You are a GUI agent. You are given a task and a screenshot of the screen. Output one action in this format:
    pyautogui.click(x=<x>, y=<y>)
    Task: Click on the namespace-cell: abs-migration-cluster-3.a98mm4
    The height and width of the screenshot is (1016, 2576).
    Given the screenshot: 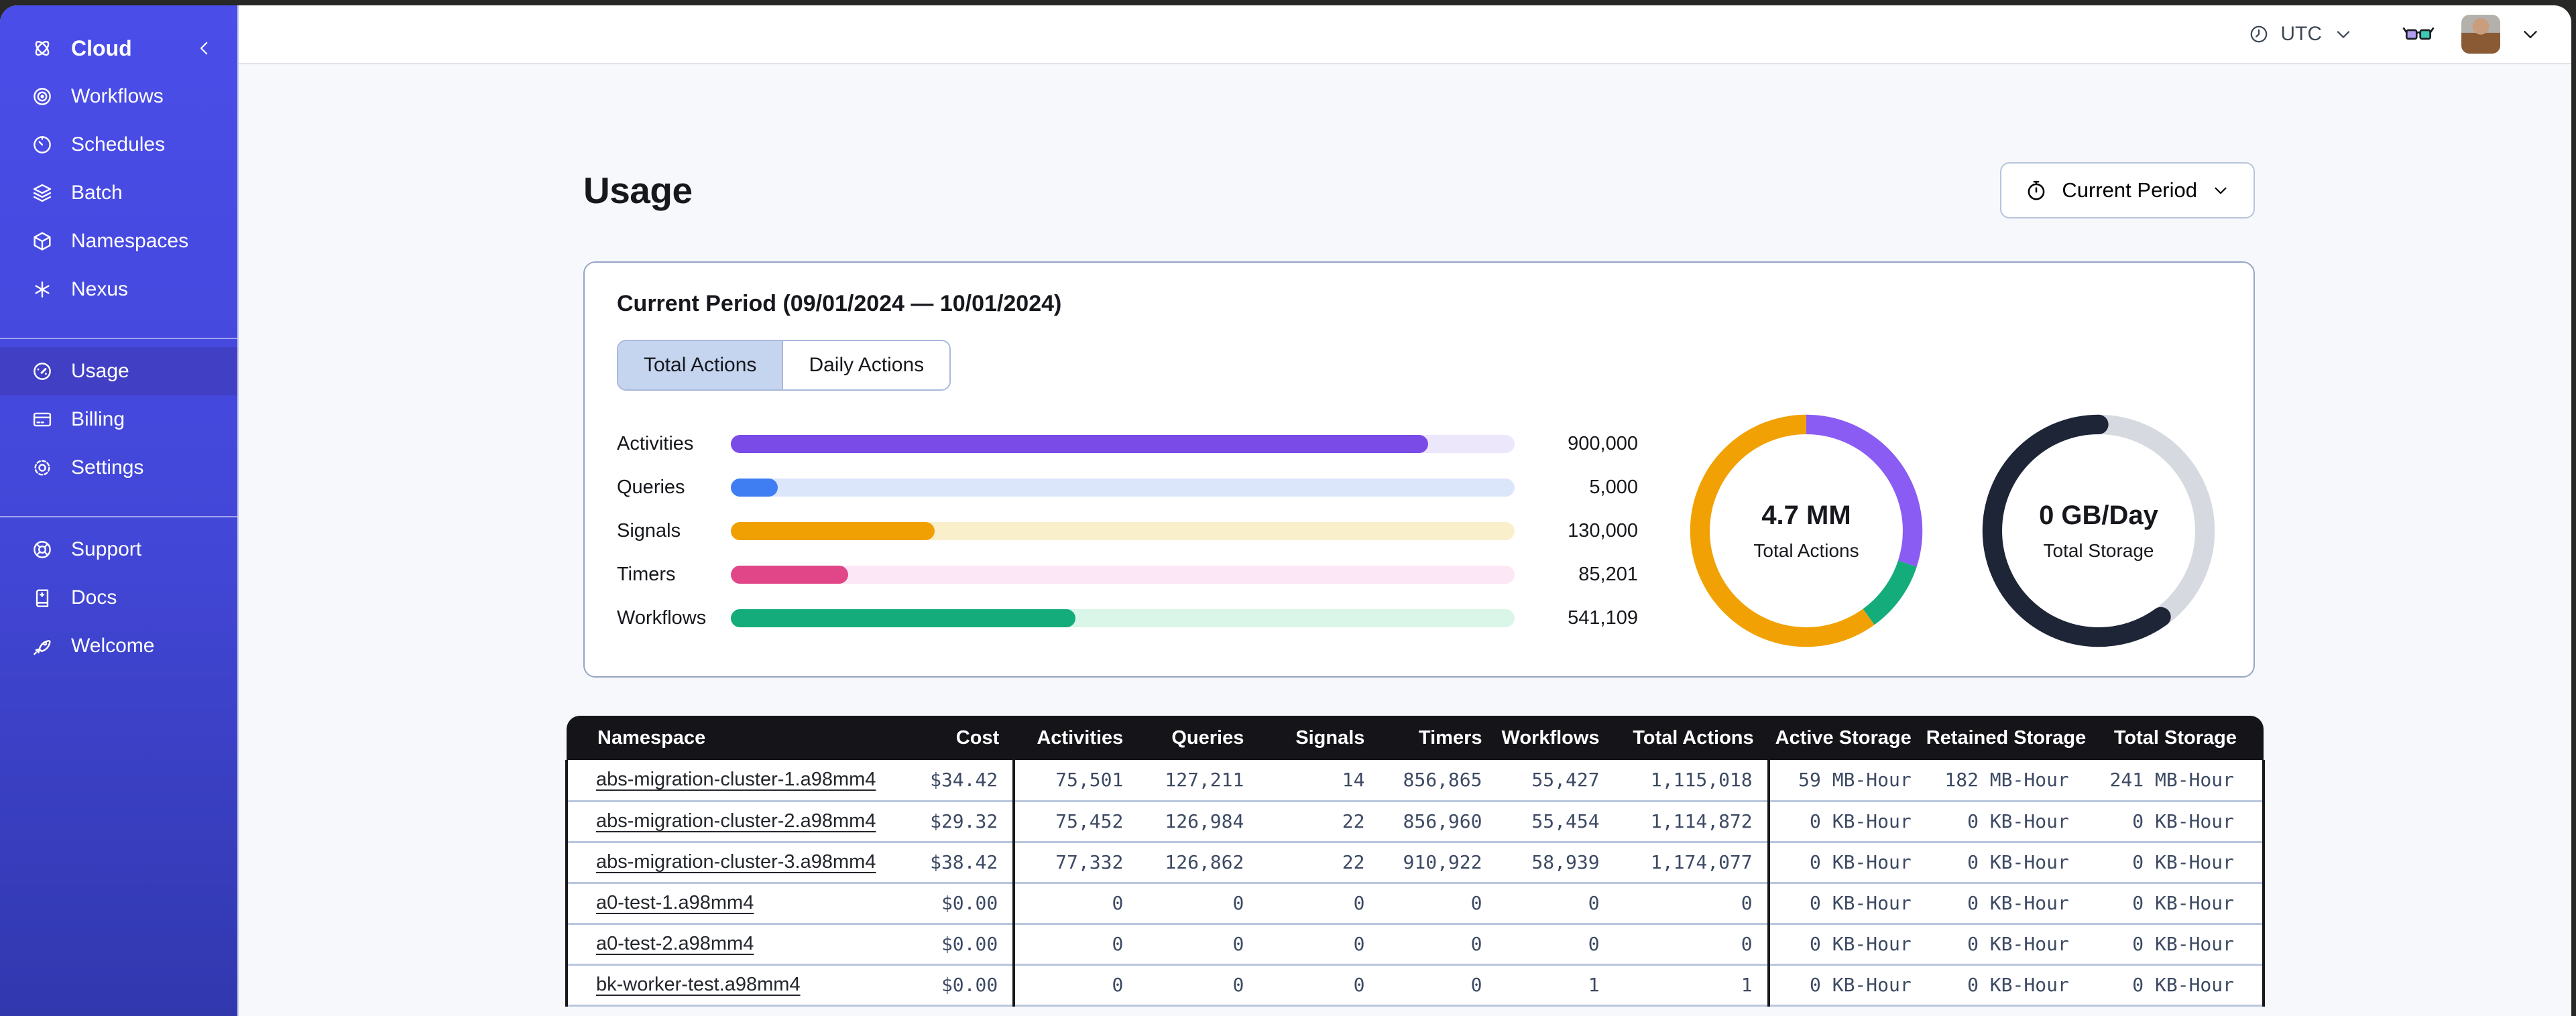 What is the action you would take?
    pyautogui.click(x=720, y=863)
    